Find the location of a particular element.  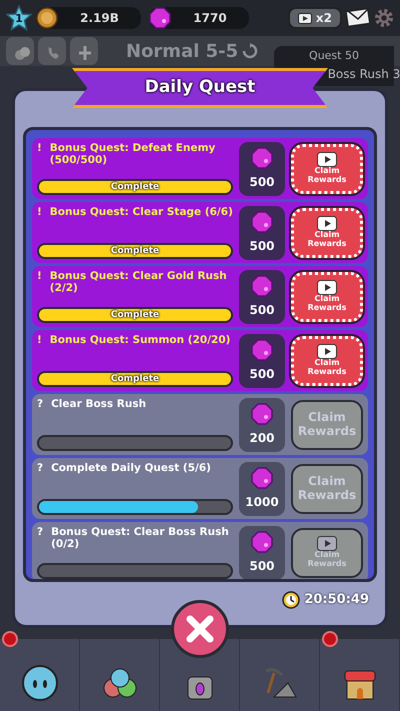

reward-amount: 200 is located at coordinates (262, 438).